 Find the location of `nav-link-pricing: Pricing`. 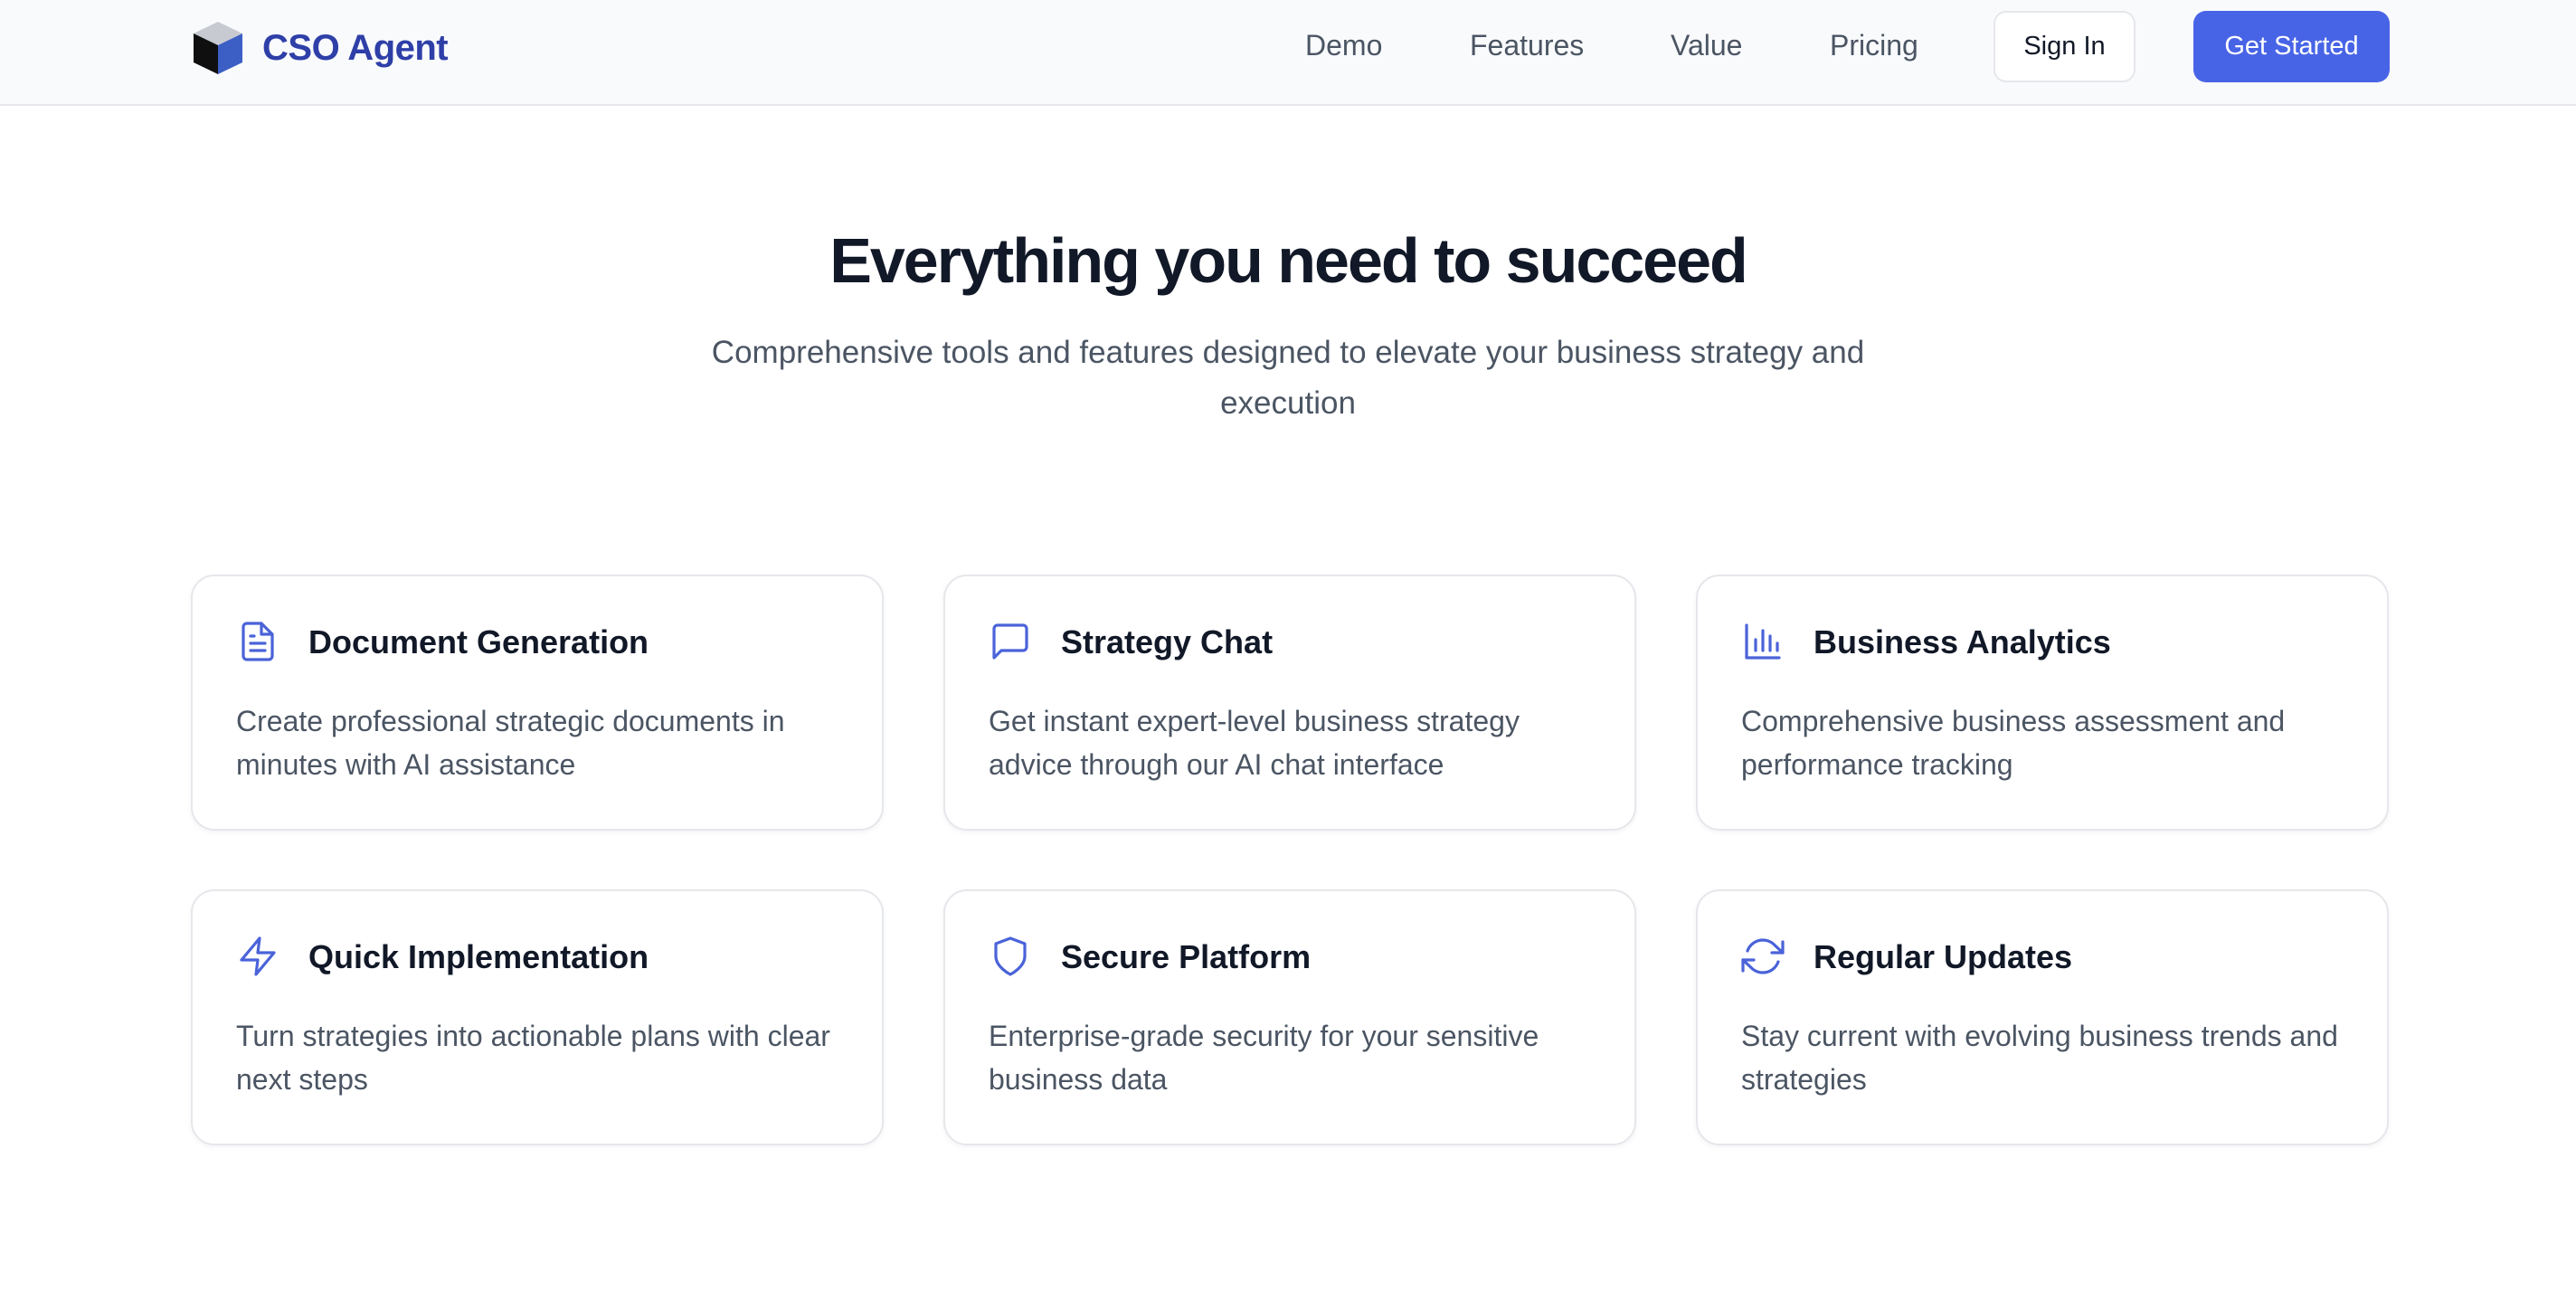

nav-link-pricing: Pricing is located at coordinates (1874, 46).